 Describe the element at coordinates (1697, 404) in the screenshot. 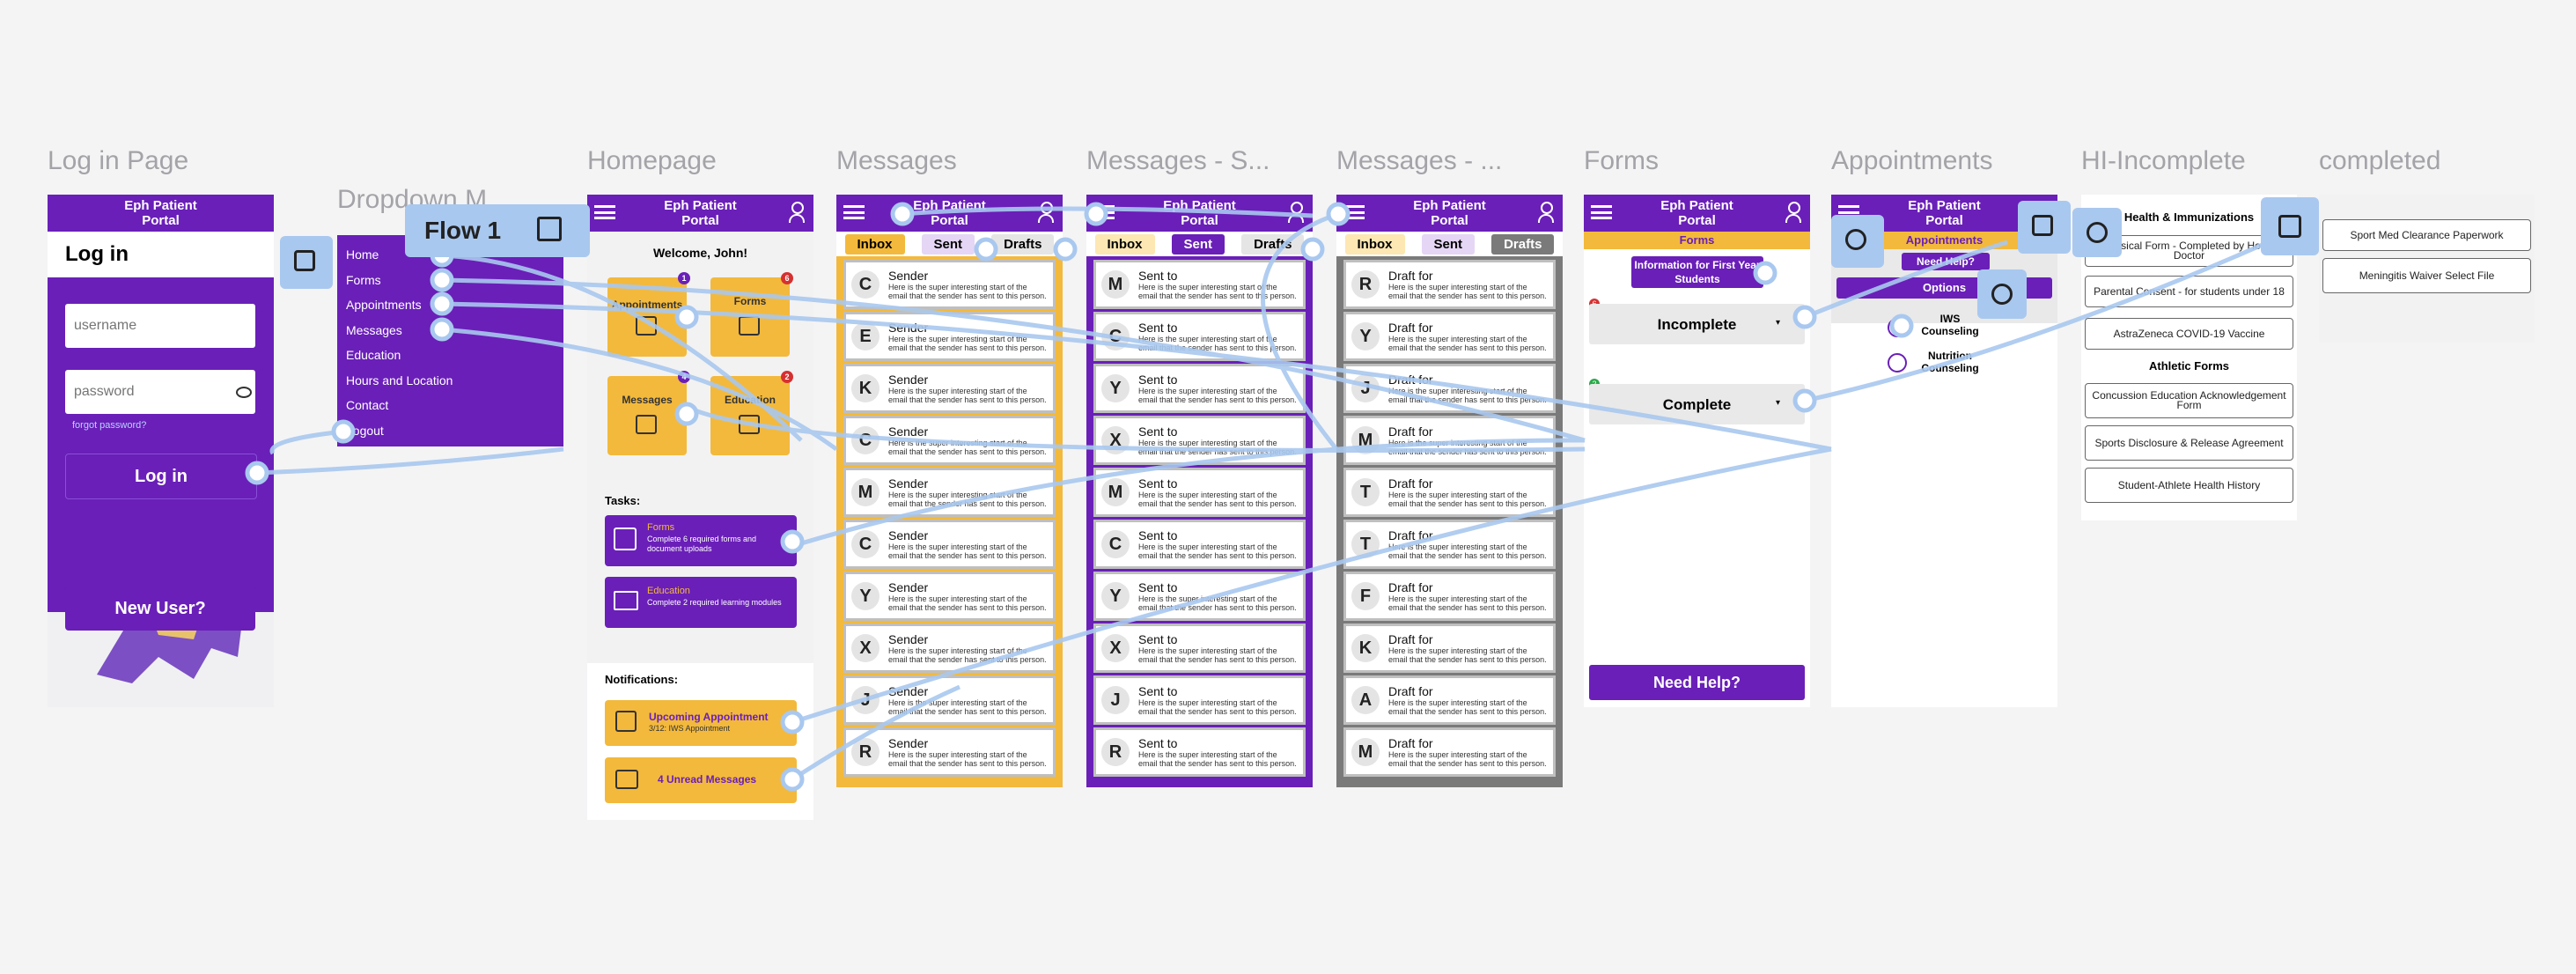

I see `complete-dropdown: Complete ▾` at that location.